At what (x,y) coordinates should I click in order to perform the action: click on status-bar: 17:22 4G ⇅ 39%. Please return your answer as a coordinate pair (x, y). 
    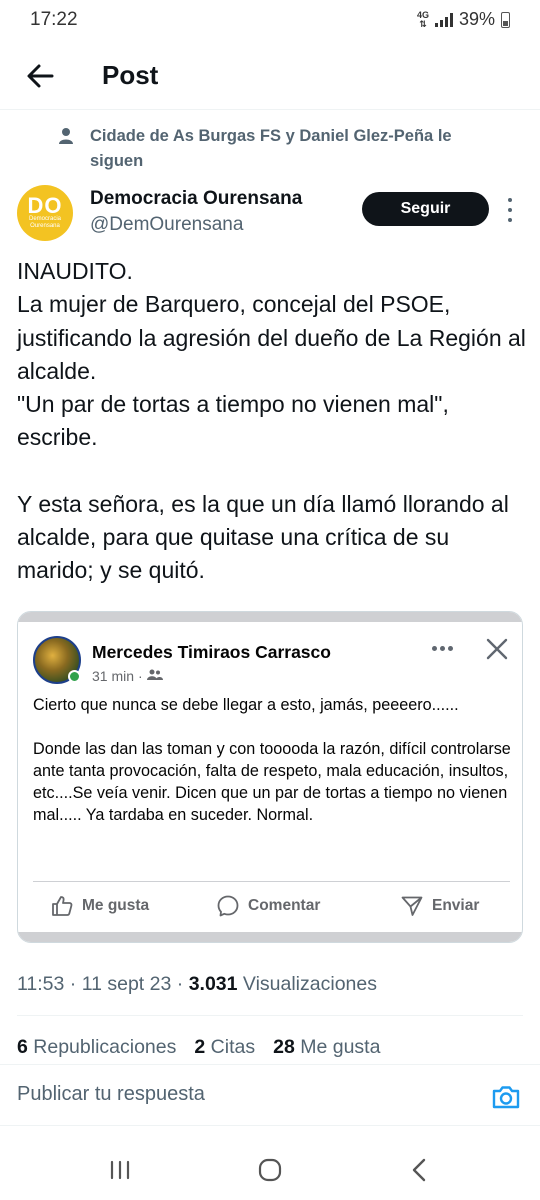
    Looking at the image, I should click on (270, 20).